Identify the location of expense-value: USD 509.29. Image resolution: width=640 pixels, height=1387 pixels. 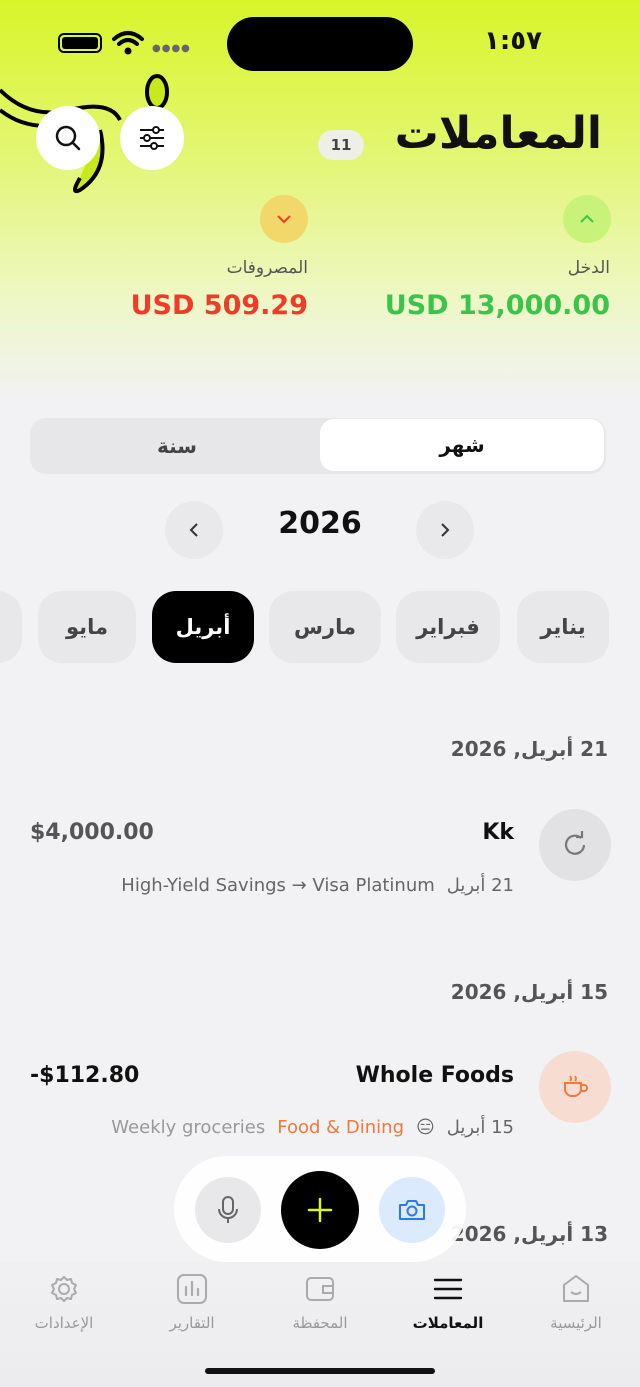
(219, 305).